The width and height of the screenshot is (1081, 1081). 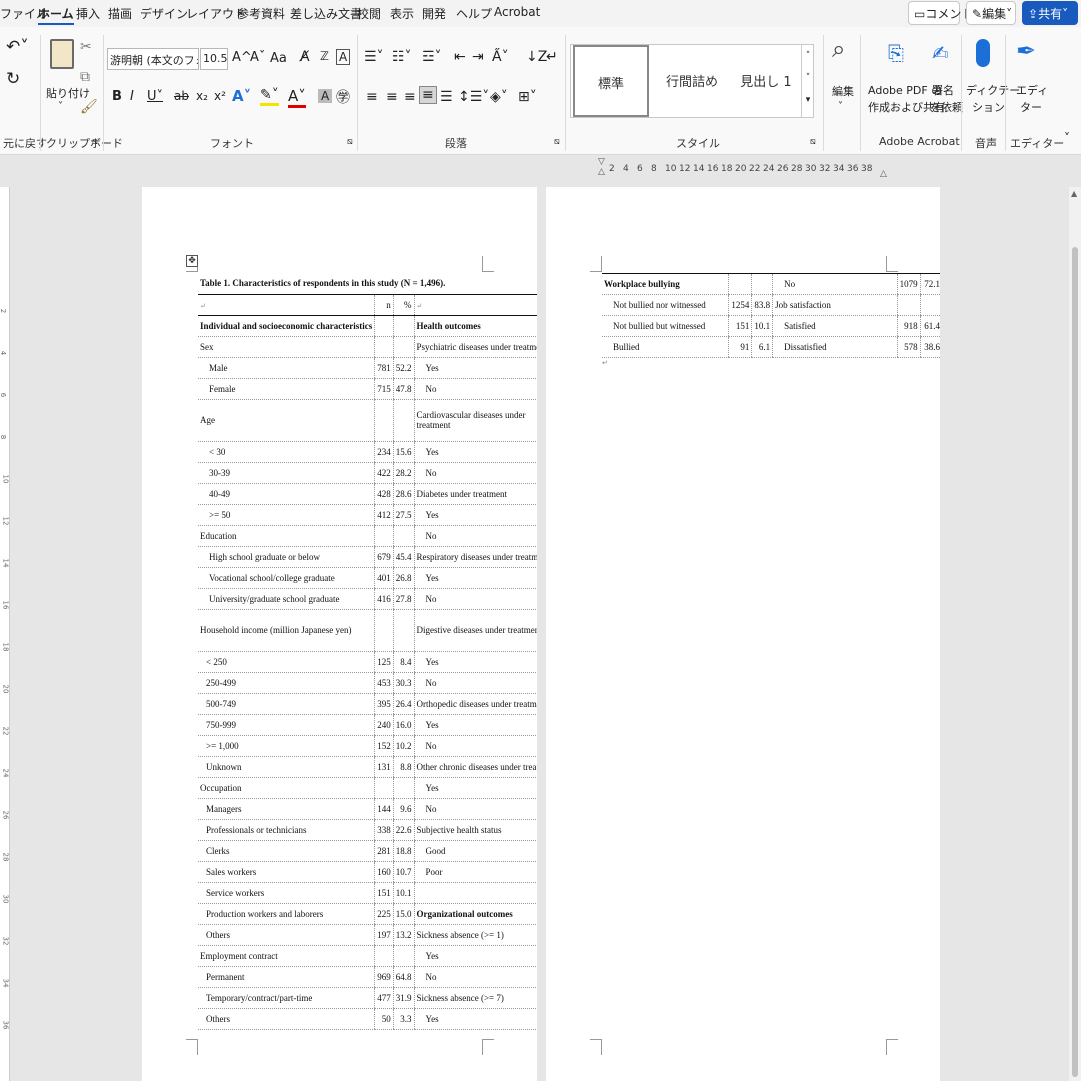 I want to click on ruler-tick: 24, so click(x=5, y=773).